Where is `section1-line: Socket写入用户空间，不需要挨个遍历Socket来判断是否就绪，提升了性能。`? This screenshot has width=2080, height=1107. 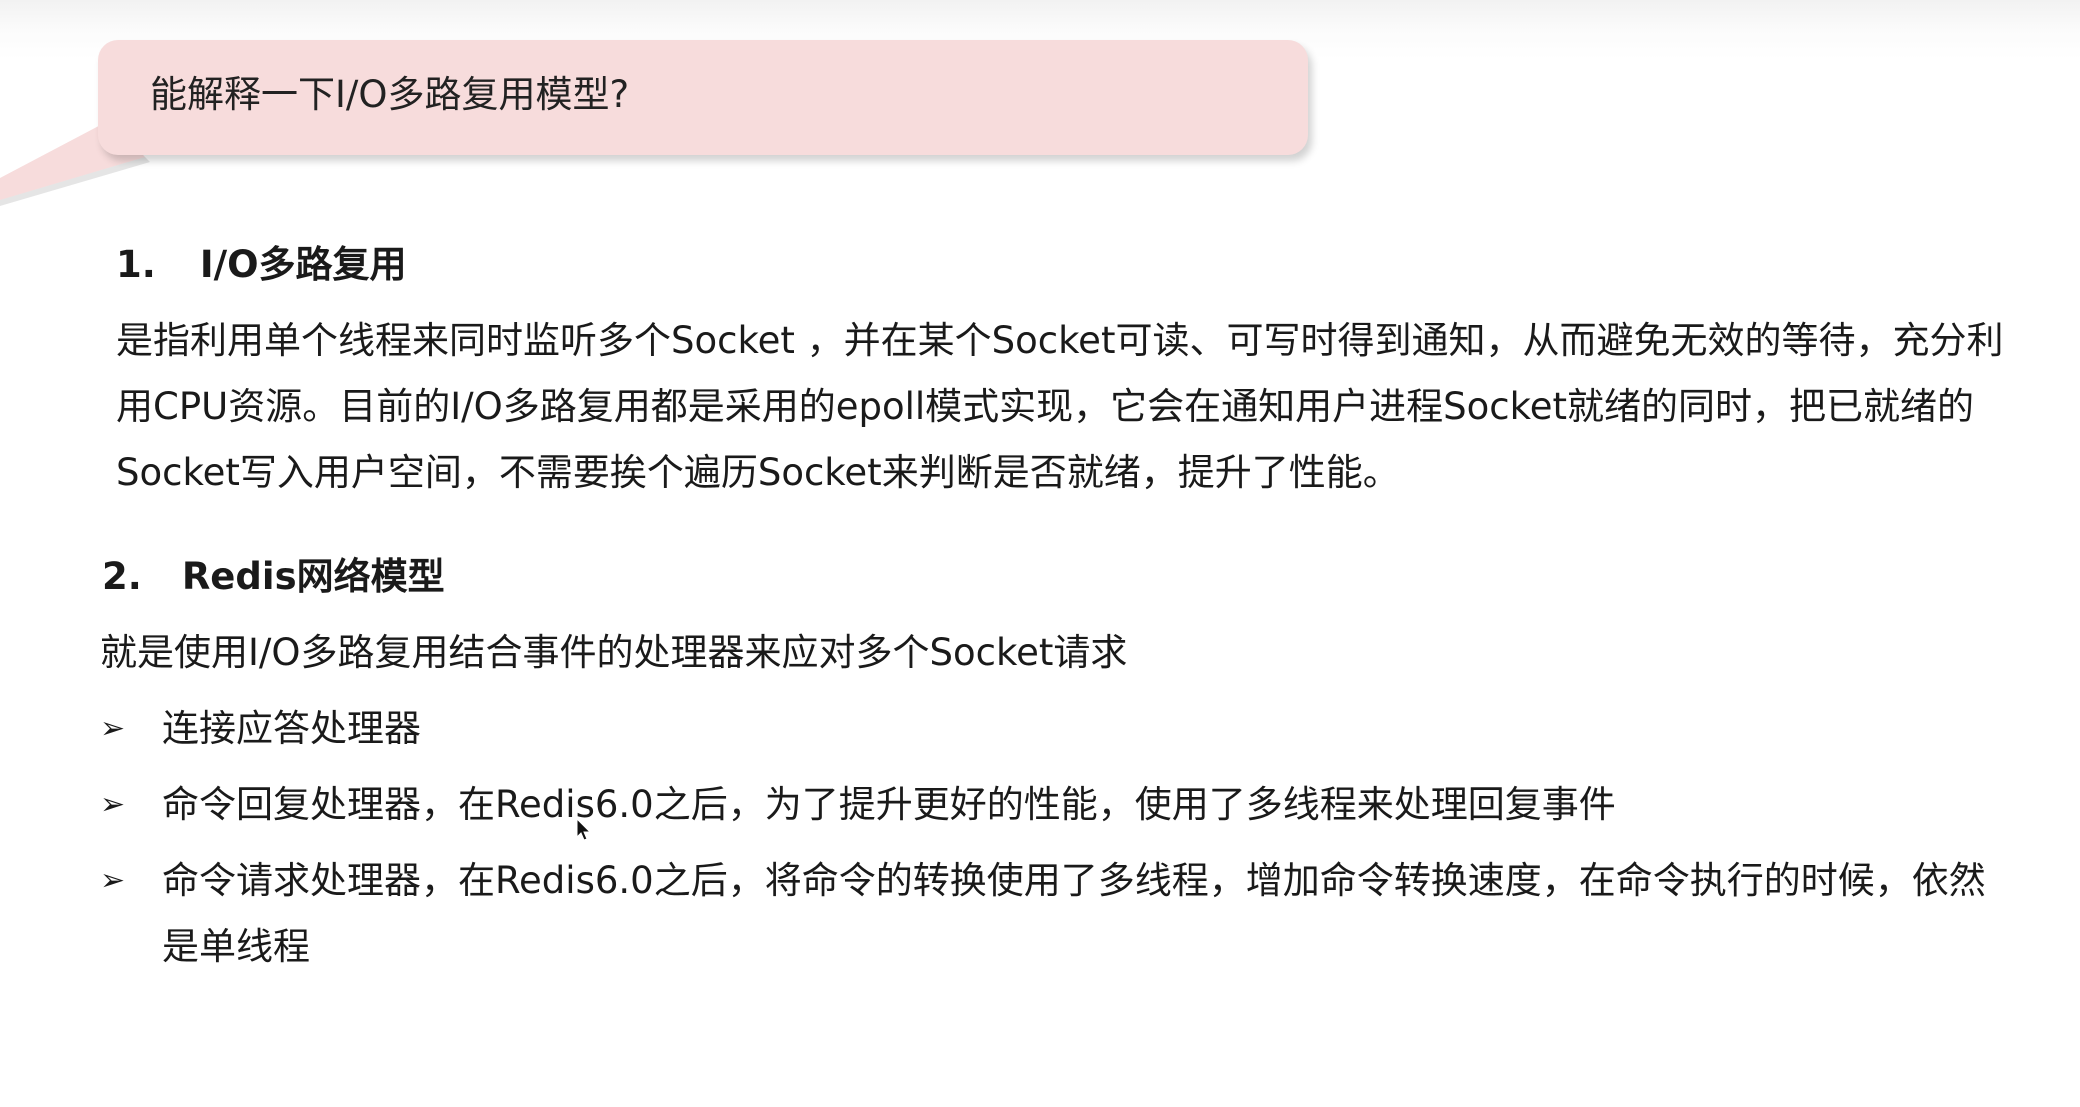 section1-line: Socket写入用户空间，不需要挨个遍历Socket来判断是否就绪，提升了性能。 is located at coordinates (758, 472).